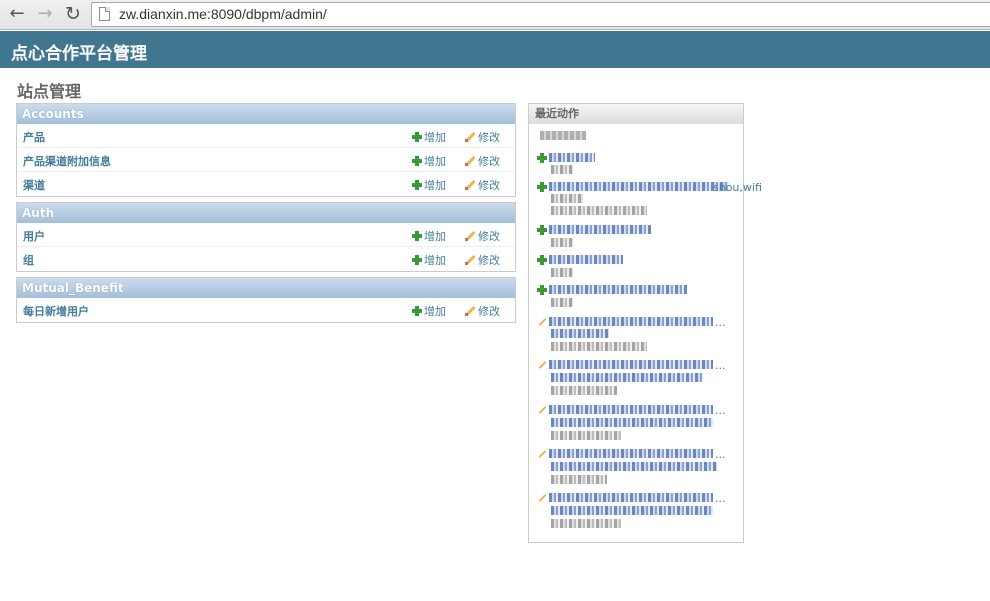 This screenshot has width=990, height=601. What do you see at coordinates (28, 260) in the screenshot?
I see `model-link: 组` at bounding box center [28, 260].